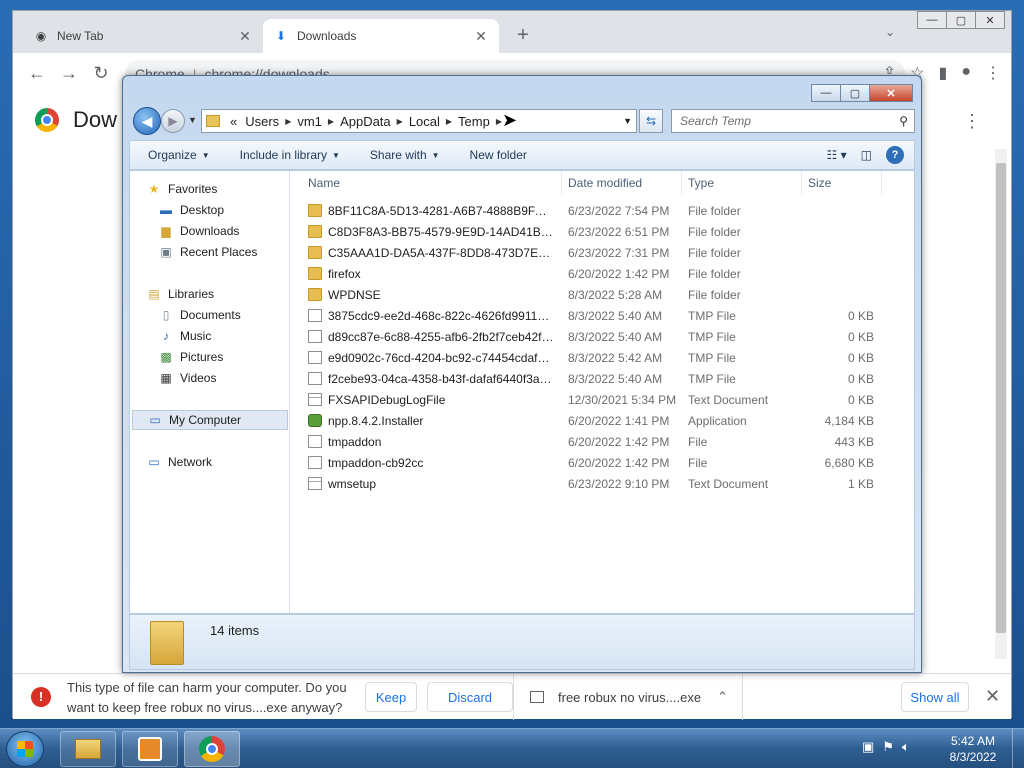 This screenshot has height=768, width=1024. Describe the element at coordinates (154, 462) in the screenshot. I see `network-icon: ▭` at that location.